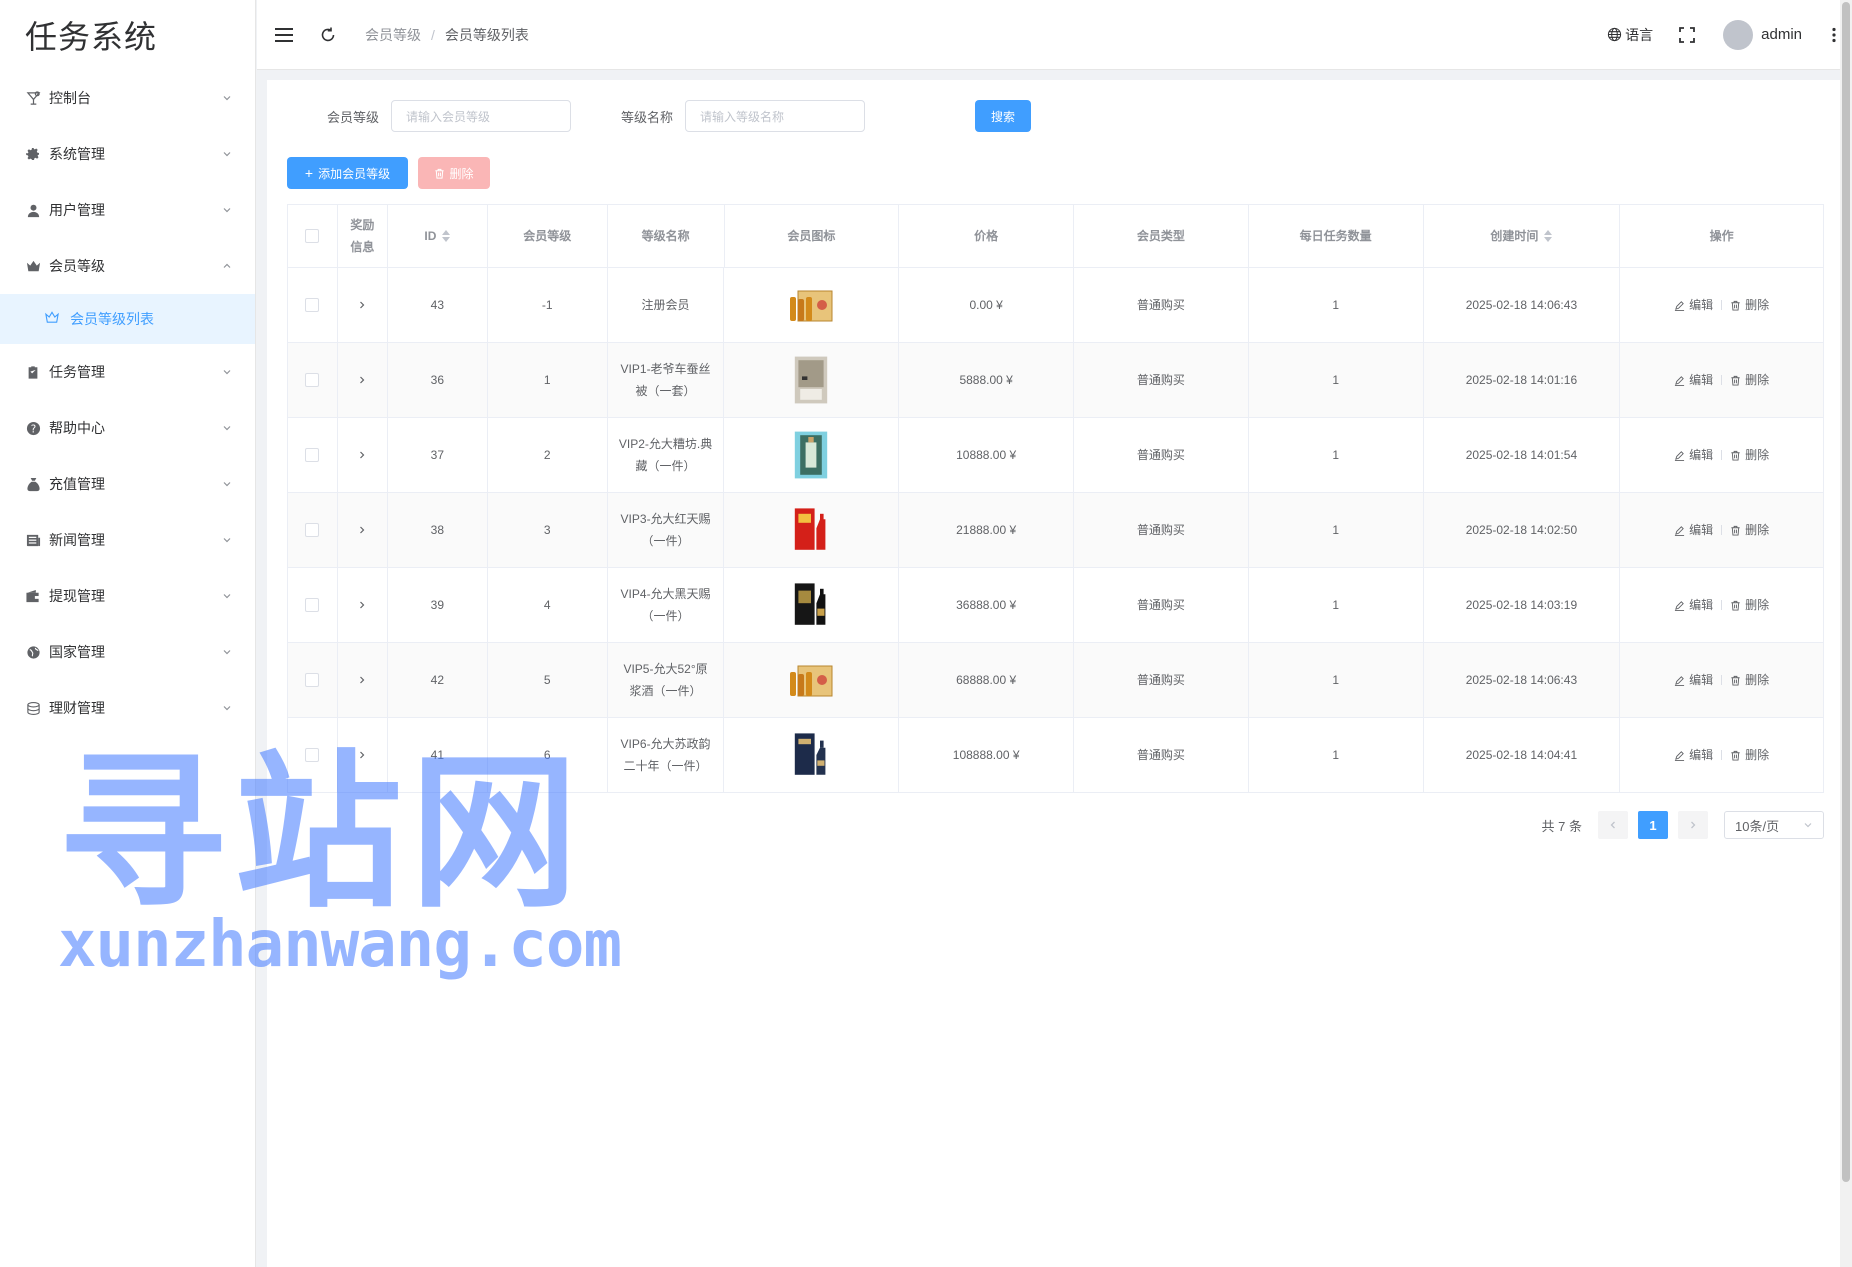  Describe the element at coordinates (91, 37) in the screenshot. I see `app-title: 任务系统` at that location.